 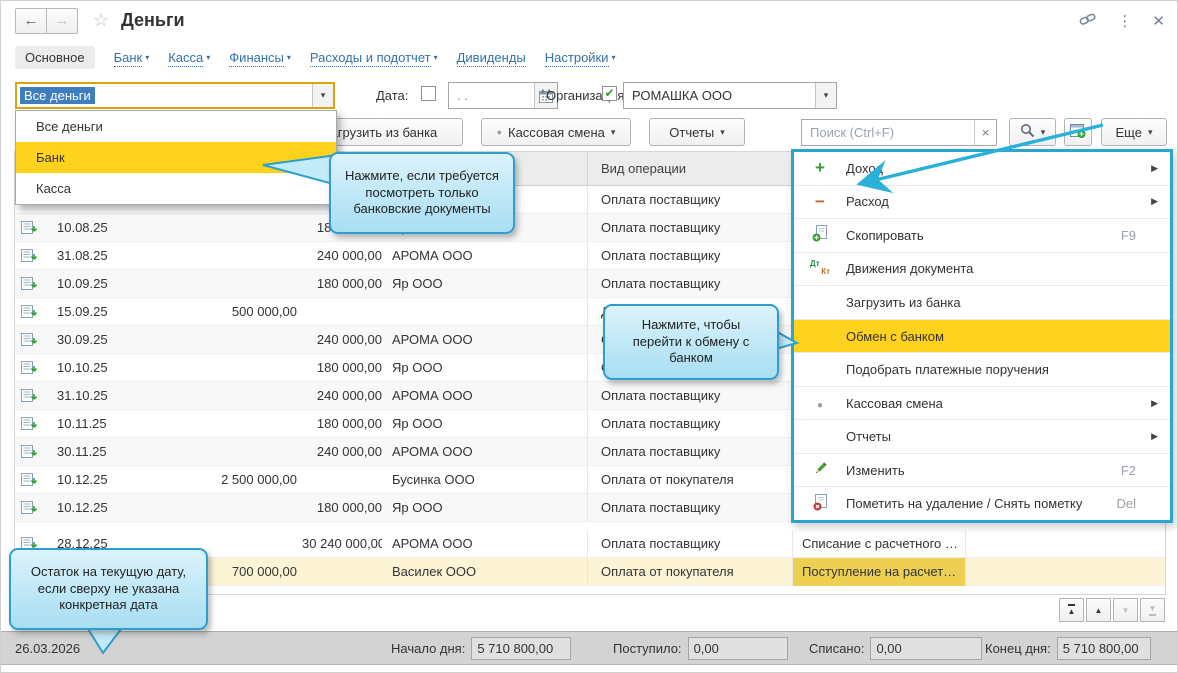 What do you see at coordinates (820, 201) in the screenshot?
I see `minus-icon: −` at bounding box center [820, 201].